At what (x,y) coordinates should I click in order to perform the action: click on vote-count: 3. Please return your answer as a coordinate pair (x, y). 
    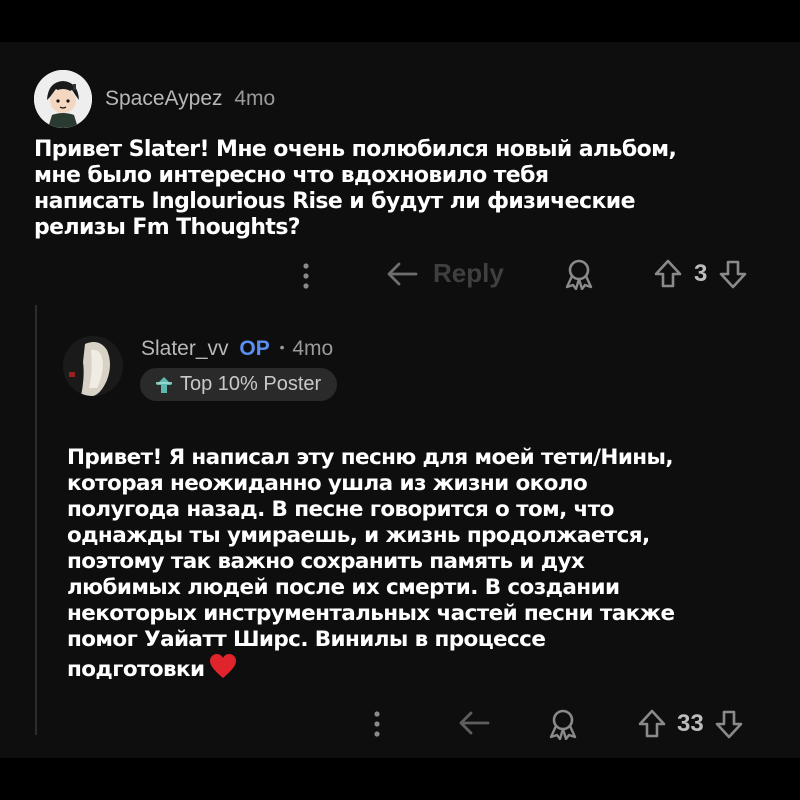
    Looking at the image, I should click on (701, 273).